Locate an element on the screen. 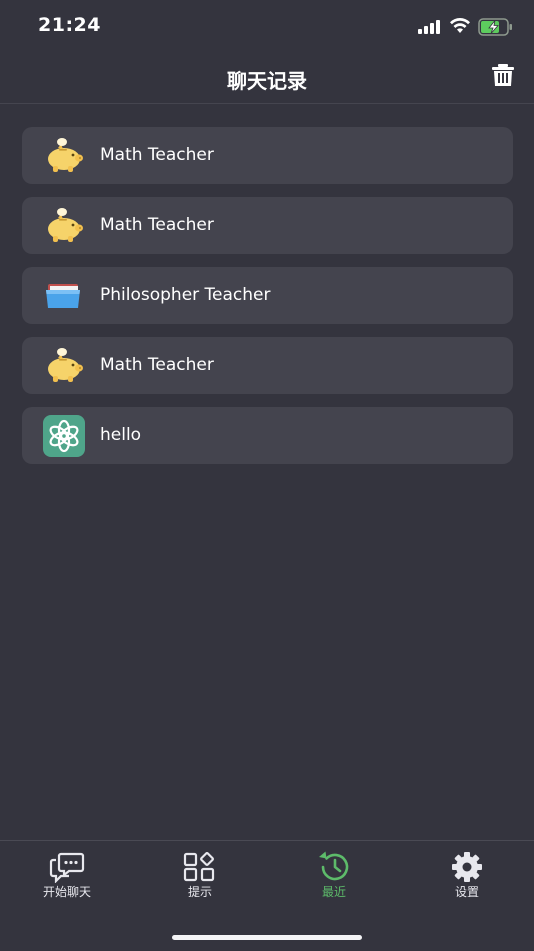 This screenshot has width=534, height=951. status-time: 21:24 is located at coordinates (69, 25).